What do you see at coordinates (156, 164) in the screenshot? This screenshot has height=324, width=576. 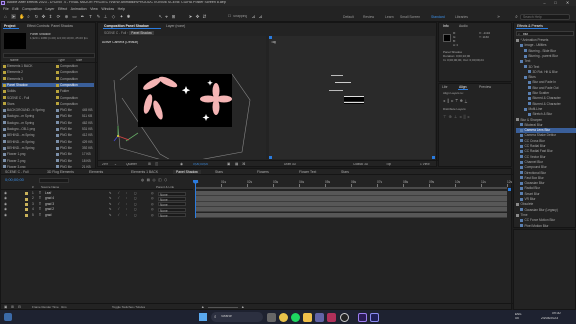 I see `mask-icon: ◫` at bounding box center [156, 164].